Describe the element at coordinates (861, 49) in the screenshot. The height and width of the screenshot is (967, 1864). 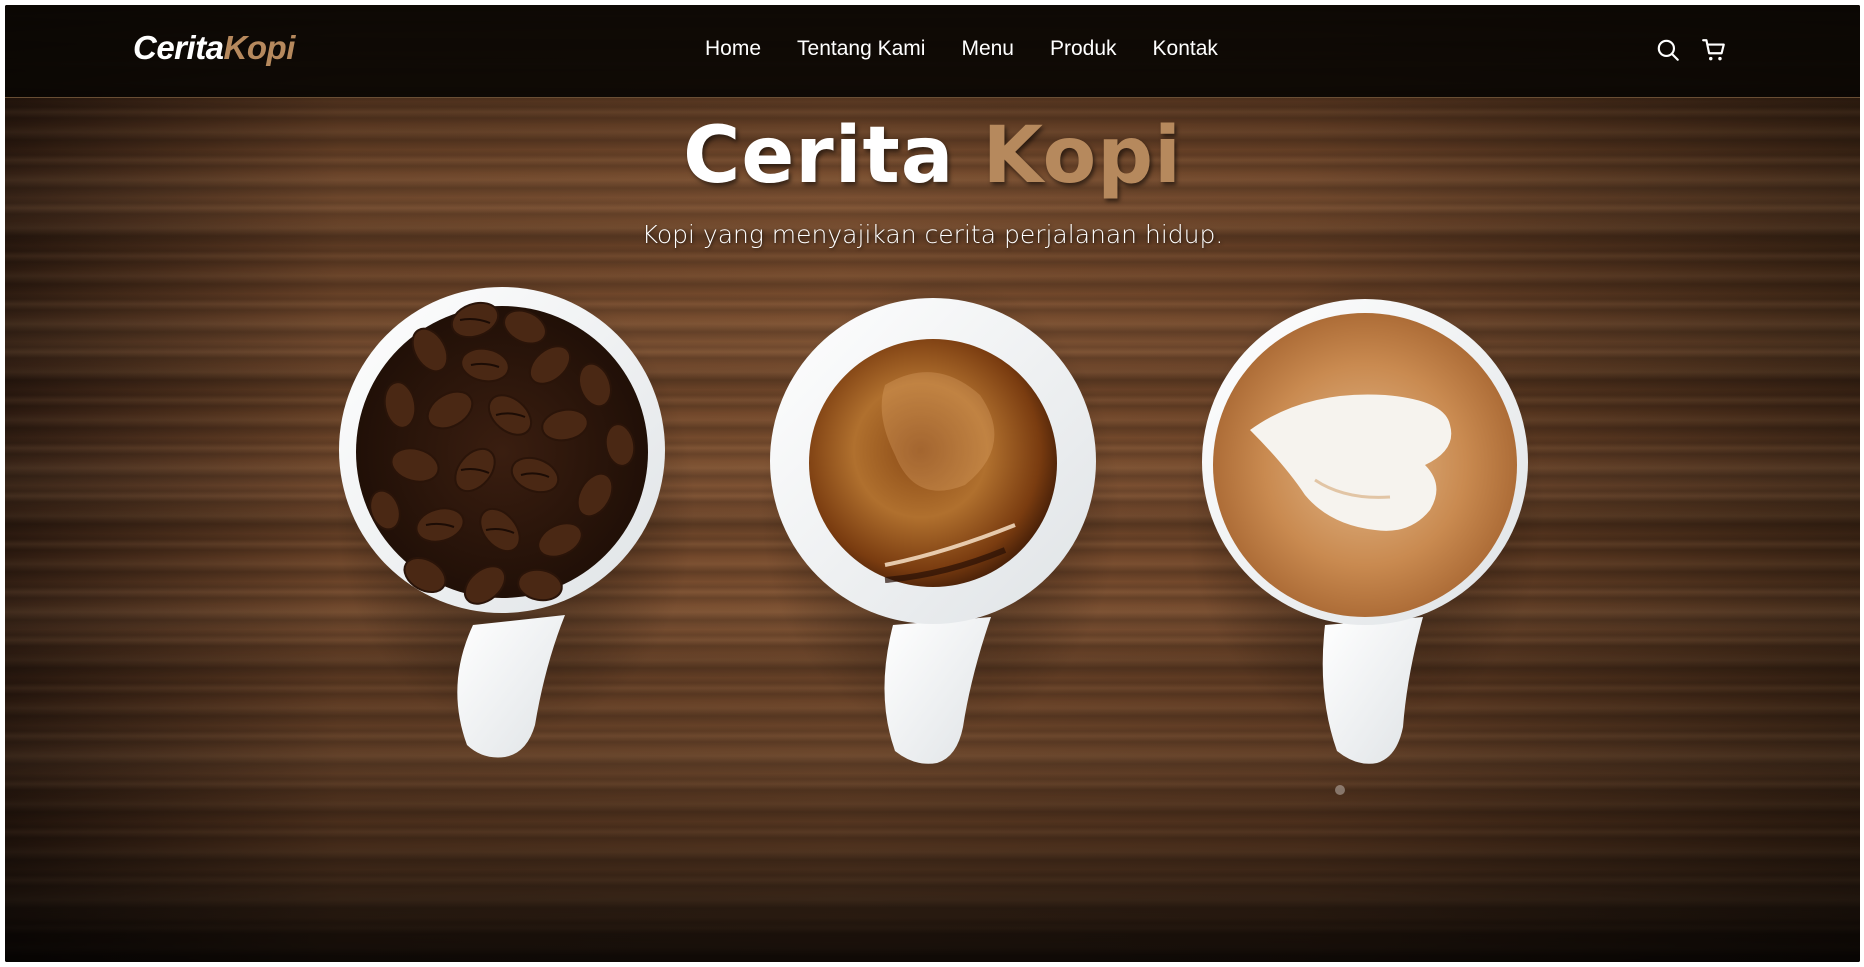
I see `nav-link-tentang-kami: Tentang Kami` at that location.